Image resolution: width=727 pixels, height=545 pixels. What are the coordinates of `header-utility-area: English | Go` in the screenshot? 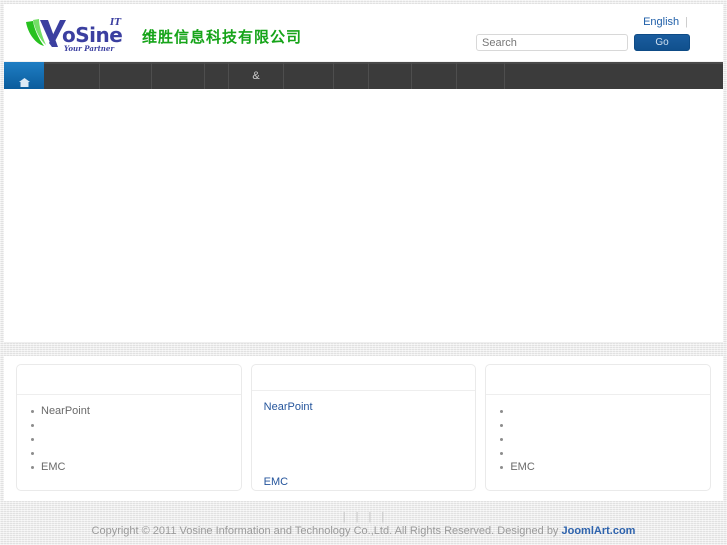 It's located at (575, 33).